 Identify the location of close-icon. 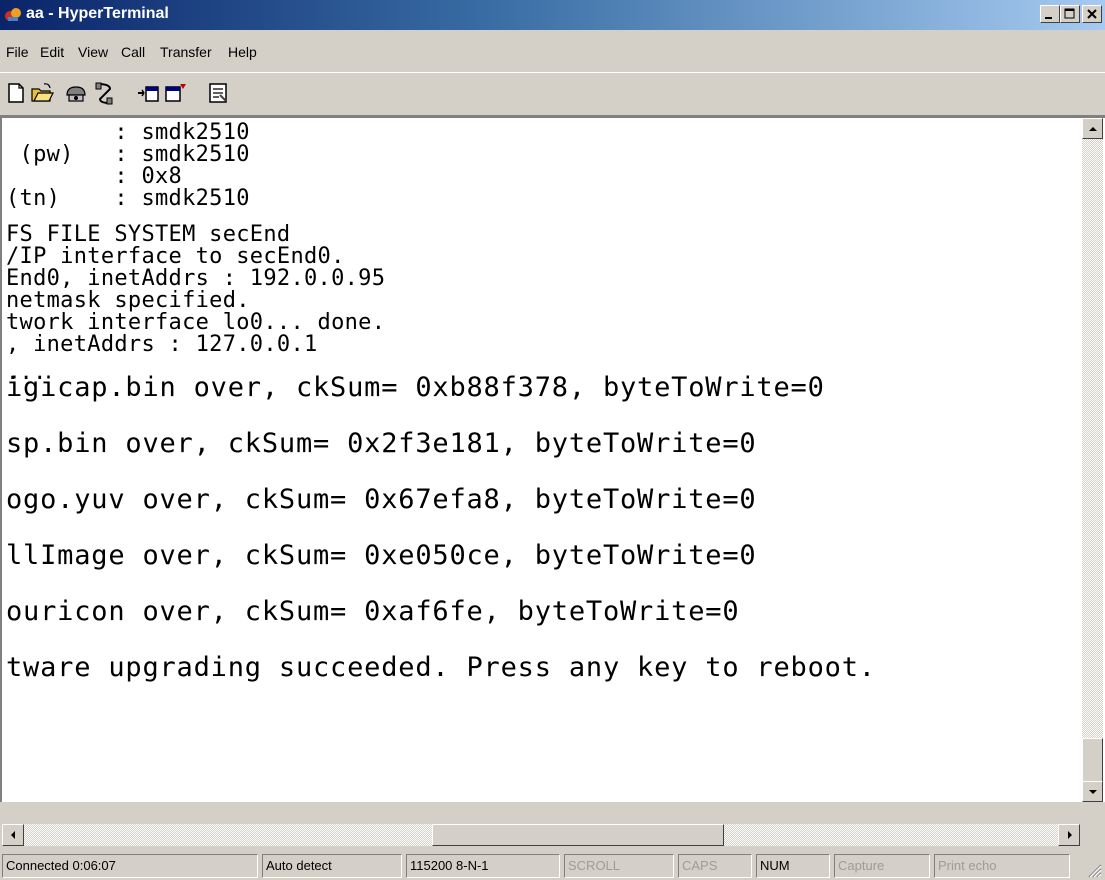
(1092, 14).